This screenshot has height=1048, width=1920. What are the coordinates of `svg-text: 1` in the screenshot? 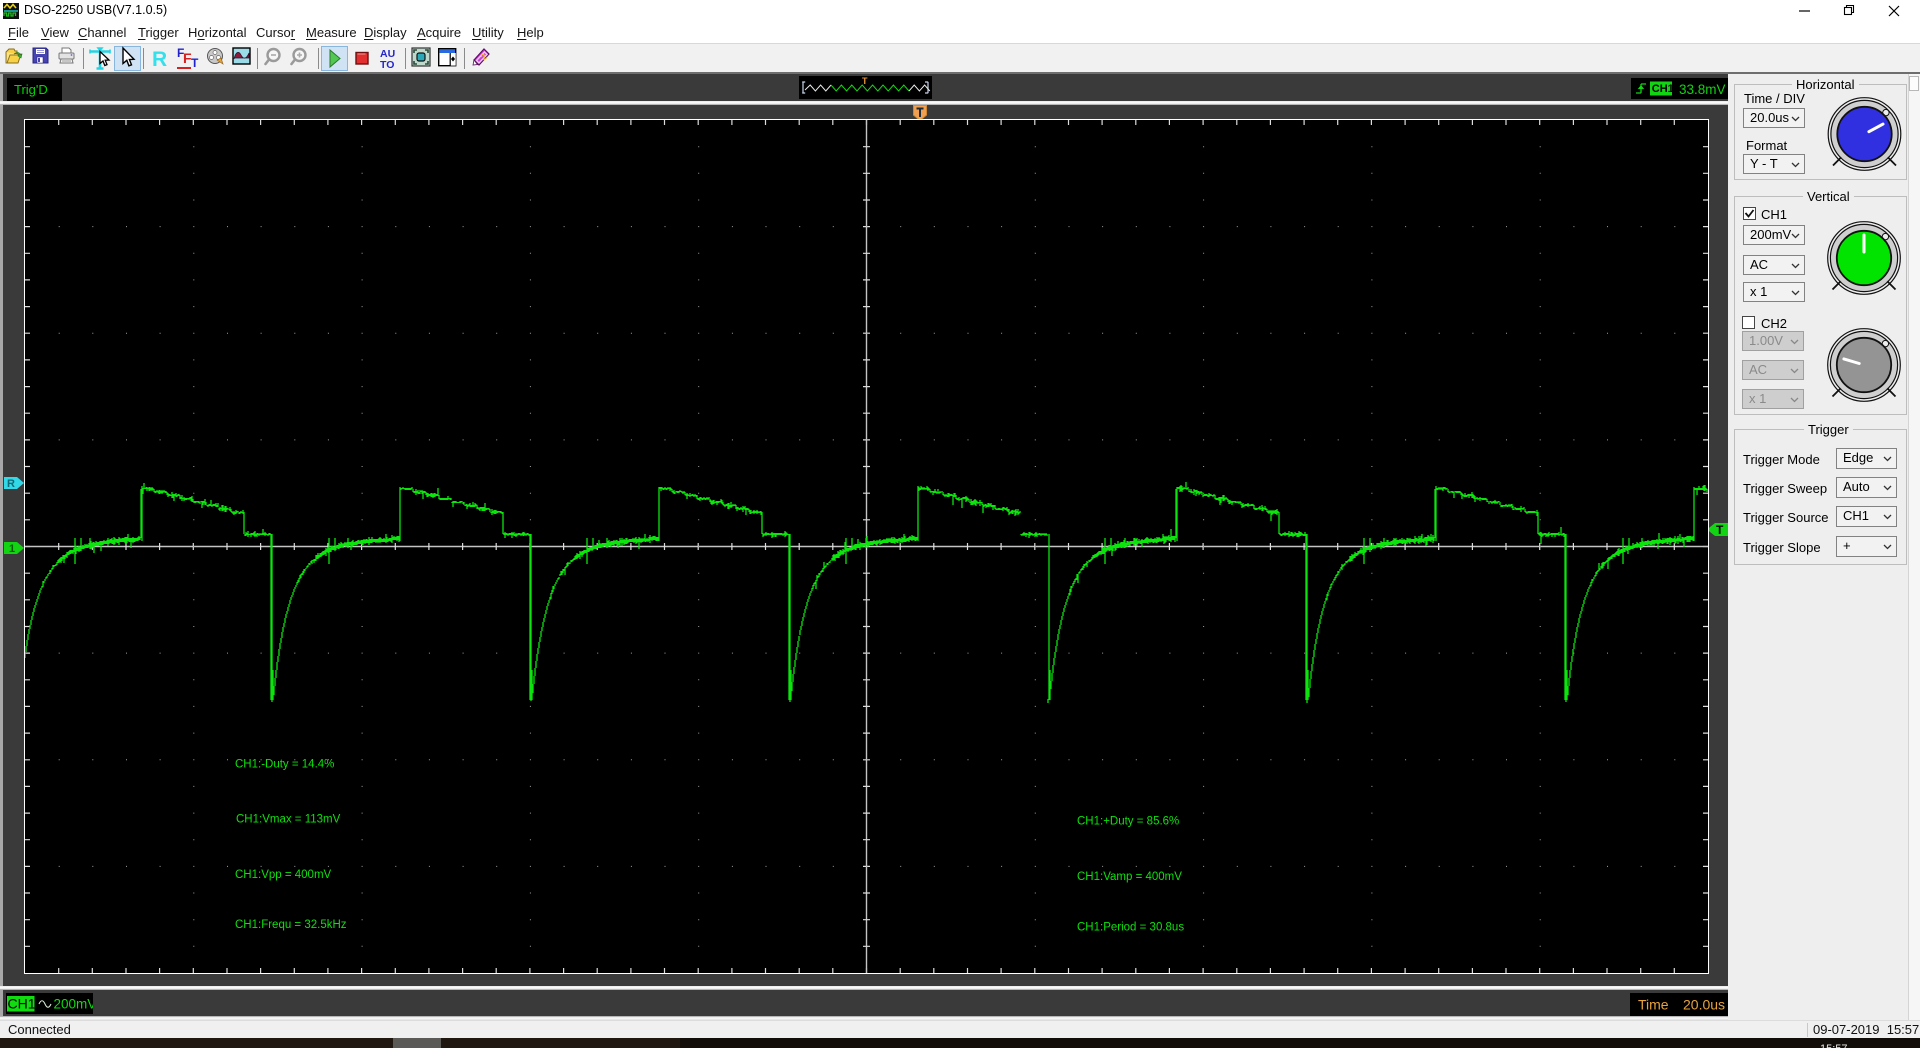 It's located at (12, 548).